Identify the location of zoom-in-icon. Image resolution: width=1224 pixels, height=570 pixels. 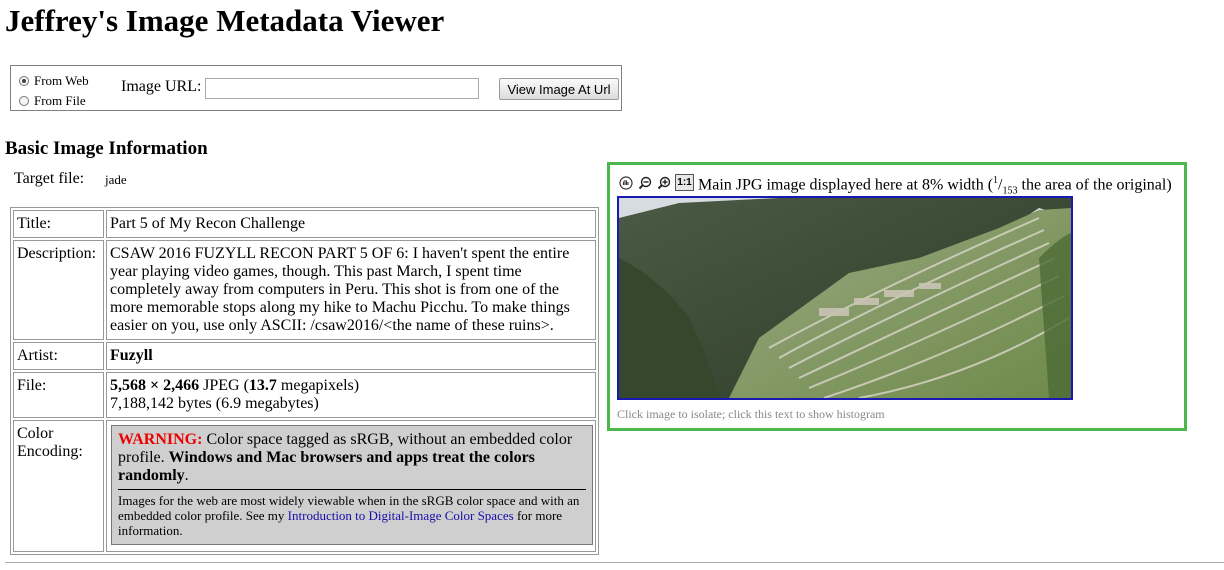
(663, 182).